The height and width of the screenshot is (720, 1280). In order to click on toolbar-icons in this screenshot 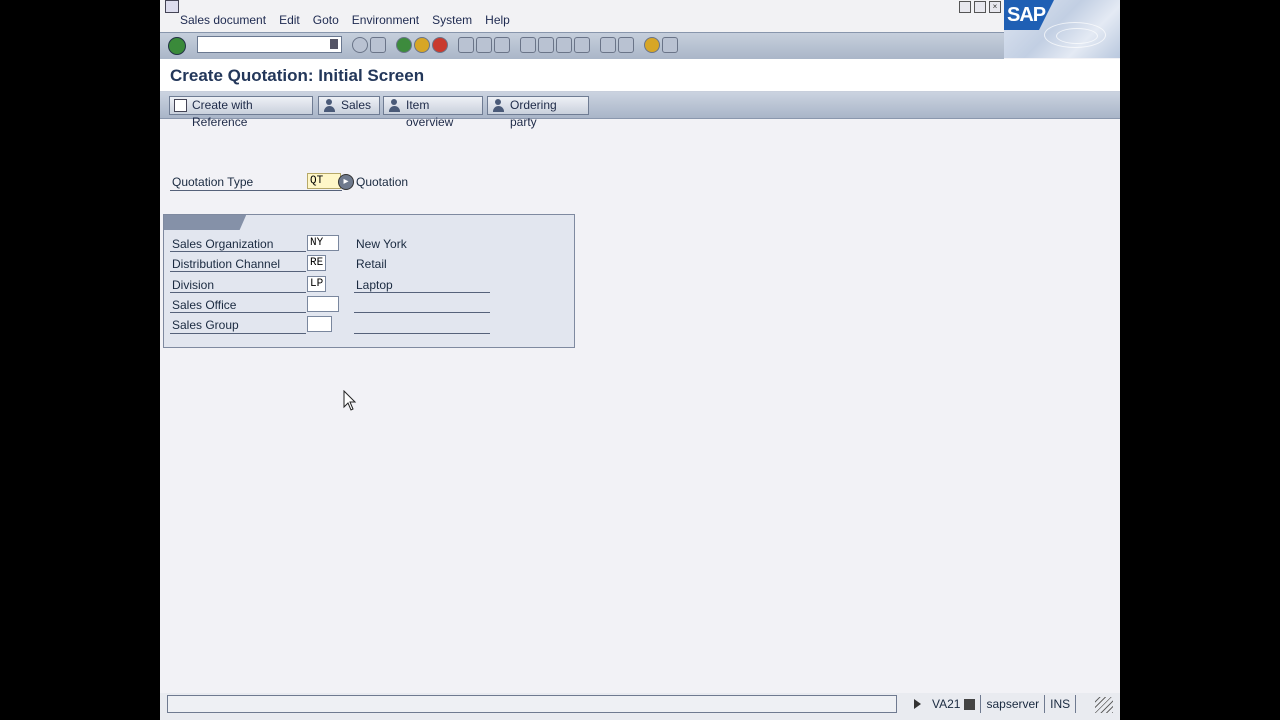, I will do `click(515, 45)`.